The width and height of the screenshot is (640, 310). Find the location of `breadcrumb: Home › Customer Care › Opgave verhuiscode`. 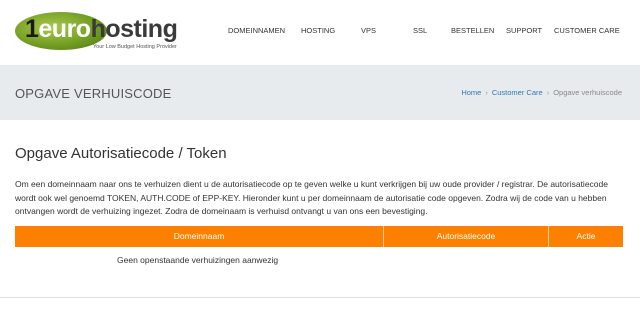

breadcrumb: Home › Customer Care › Opgave verhuiscode is located at coordinates (541, 92).